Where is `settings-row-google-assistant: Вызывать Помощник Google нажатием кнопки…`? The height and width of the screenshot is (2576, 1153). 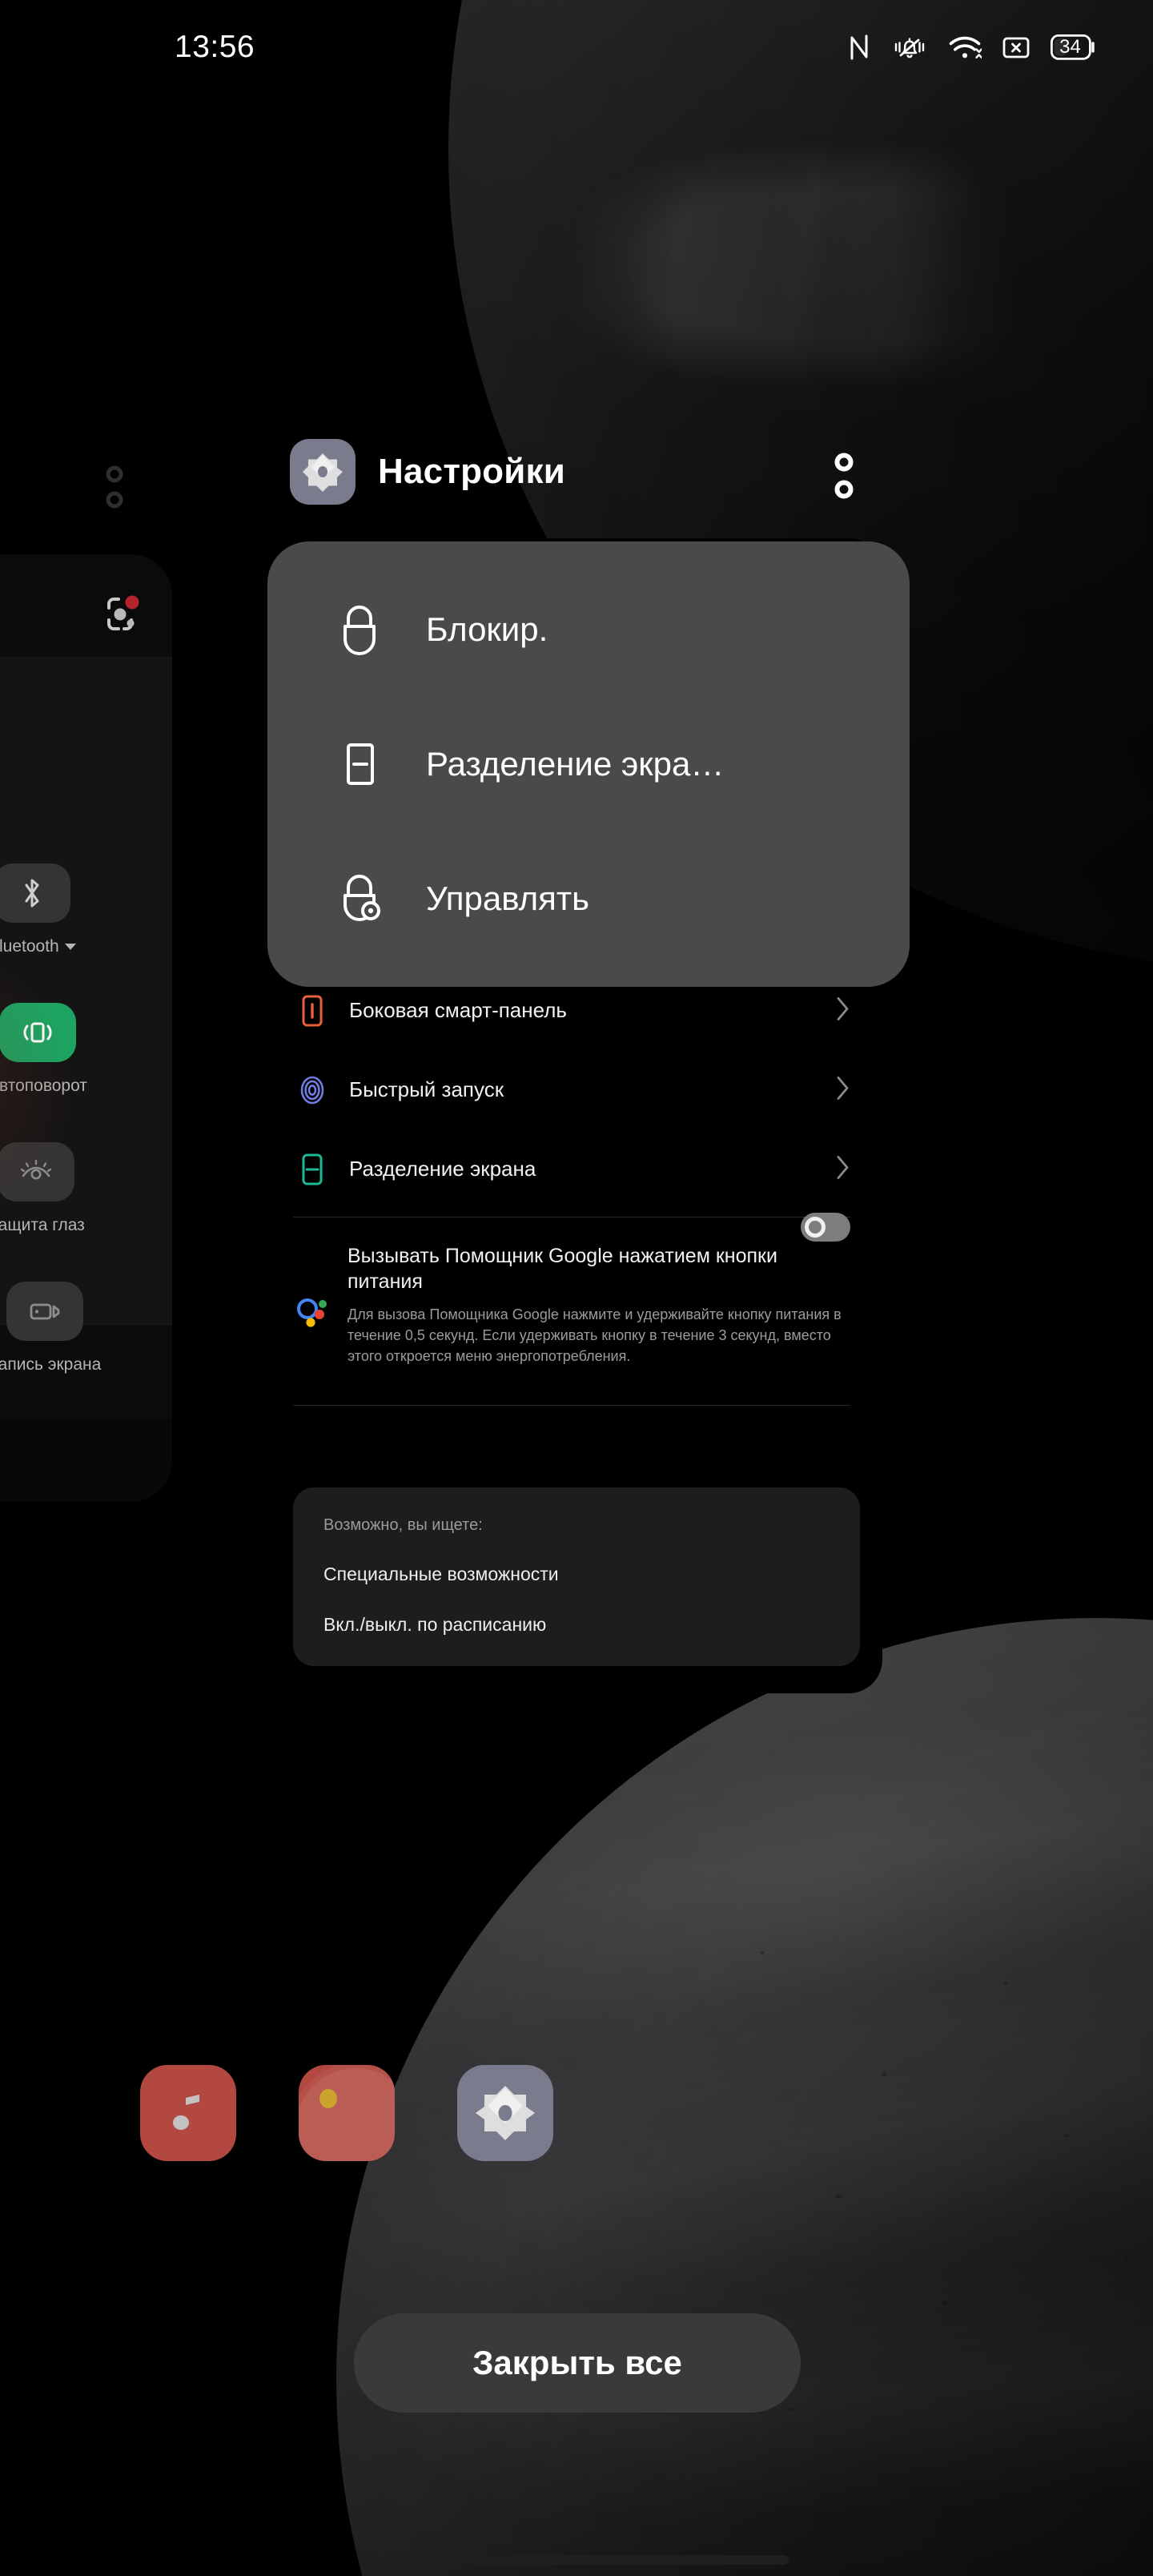
settings-row-google-assistant: Вызывать Помощник Google нажатием кнопки… is located at coordinates (576, 1306).